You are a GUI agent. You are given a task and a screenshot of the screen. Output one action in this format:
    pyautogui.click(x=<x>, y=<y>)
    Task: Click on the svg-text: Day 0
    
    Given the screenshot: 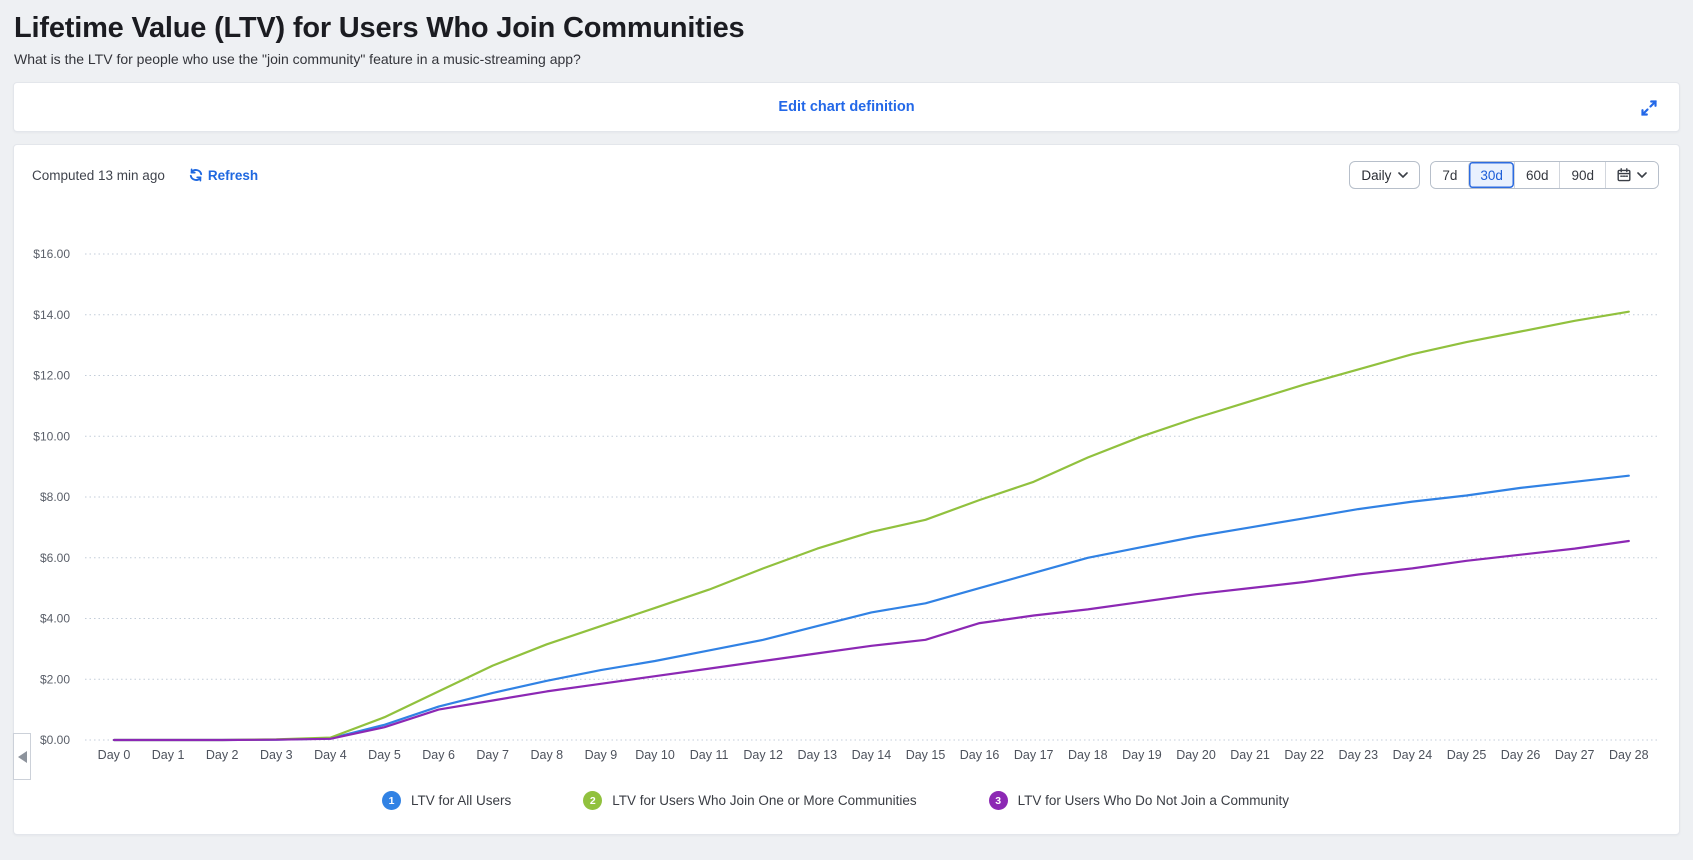 What is the action you would take?
    pyautogui.click(x=114, y=755)
    